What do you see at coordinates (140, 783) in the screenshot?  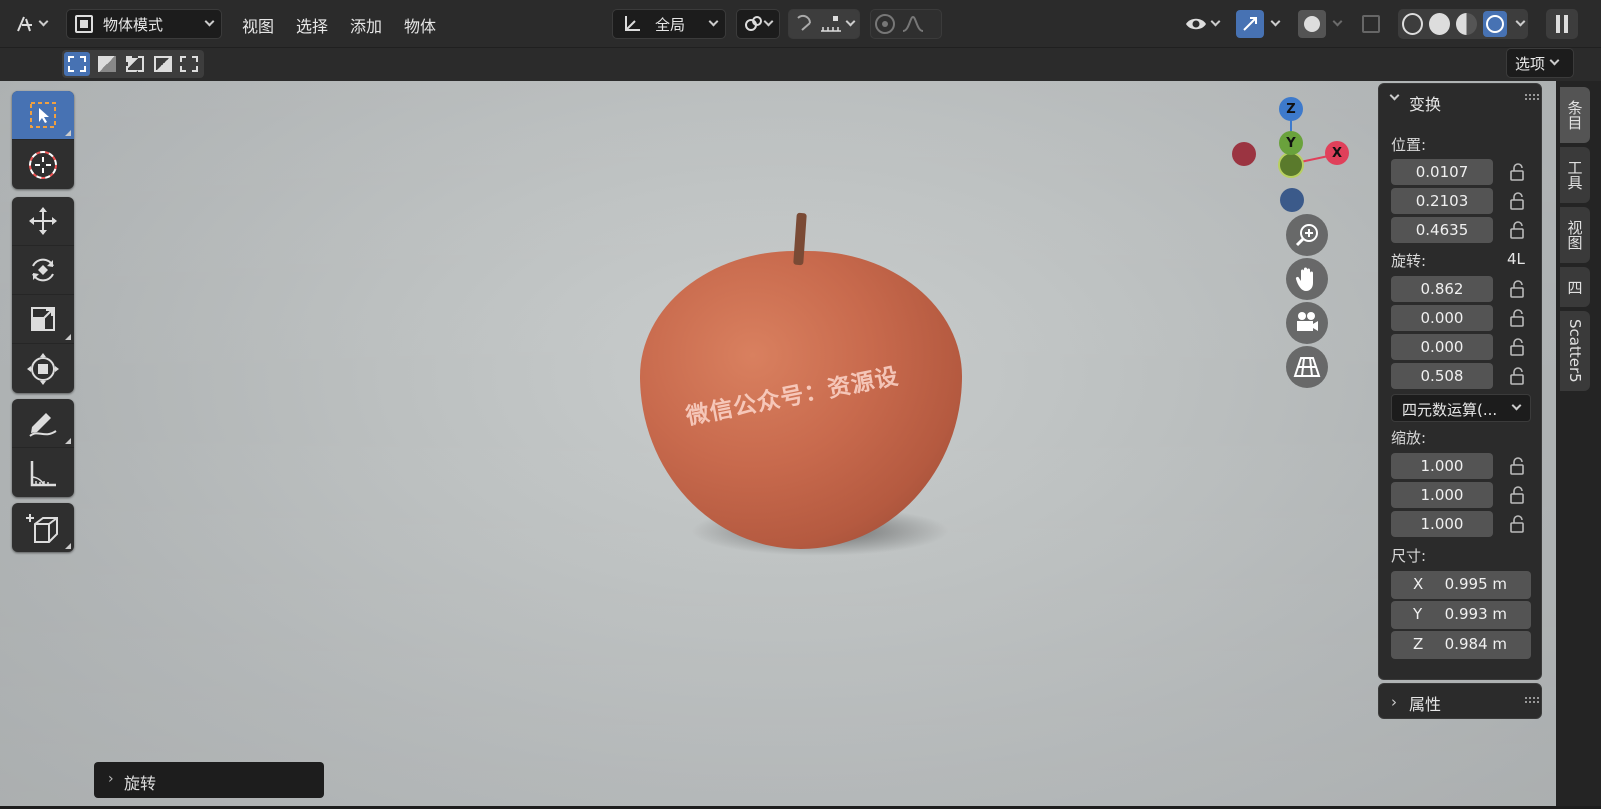 I see `last-operator-label: 旋转` at bounding box center [140, 783].